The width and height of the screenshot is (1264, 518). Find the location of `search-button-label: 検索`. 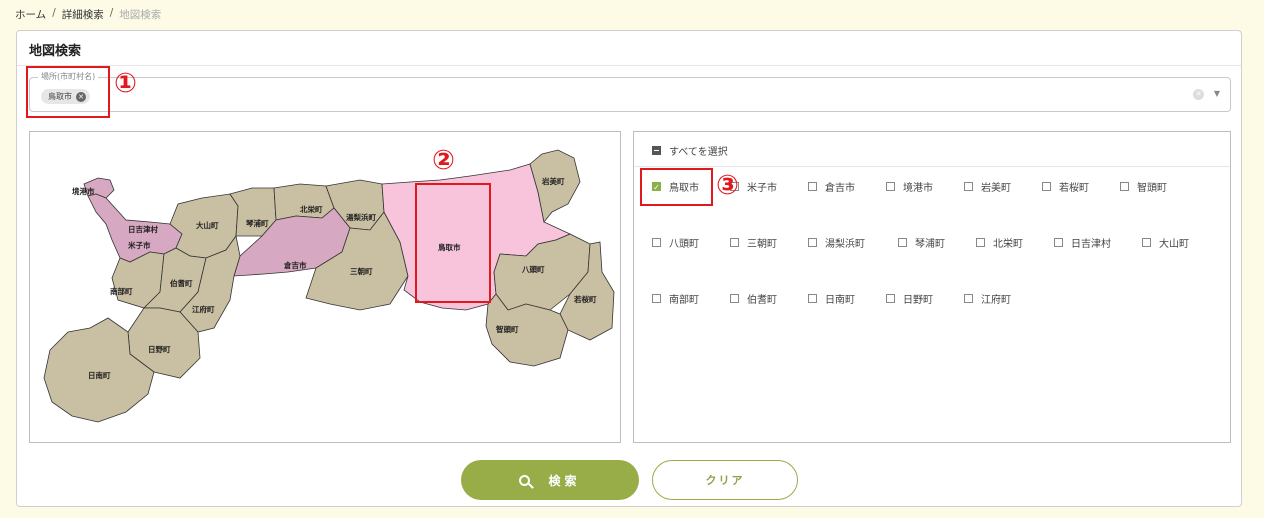

search-button-label: 検索 is located at coordinates (564, 480).